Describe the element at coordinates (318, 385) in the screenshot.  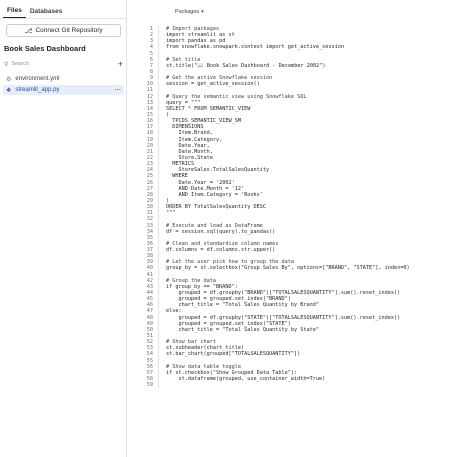
I see `code-line` at that location.